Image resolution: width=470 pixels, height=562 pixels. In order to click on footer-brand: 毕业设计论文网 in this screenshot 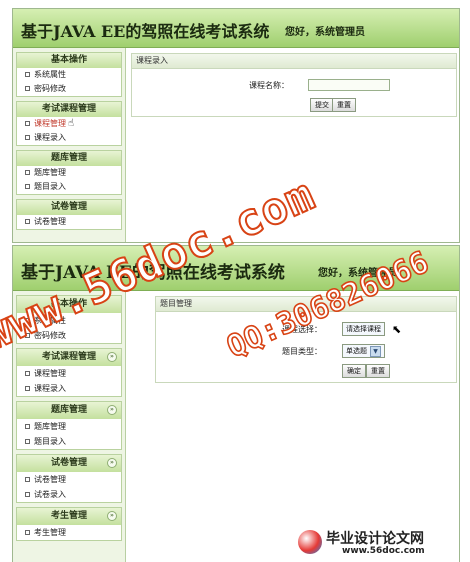, I will do `click(375, 539)`.